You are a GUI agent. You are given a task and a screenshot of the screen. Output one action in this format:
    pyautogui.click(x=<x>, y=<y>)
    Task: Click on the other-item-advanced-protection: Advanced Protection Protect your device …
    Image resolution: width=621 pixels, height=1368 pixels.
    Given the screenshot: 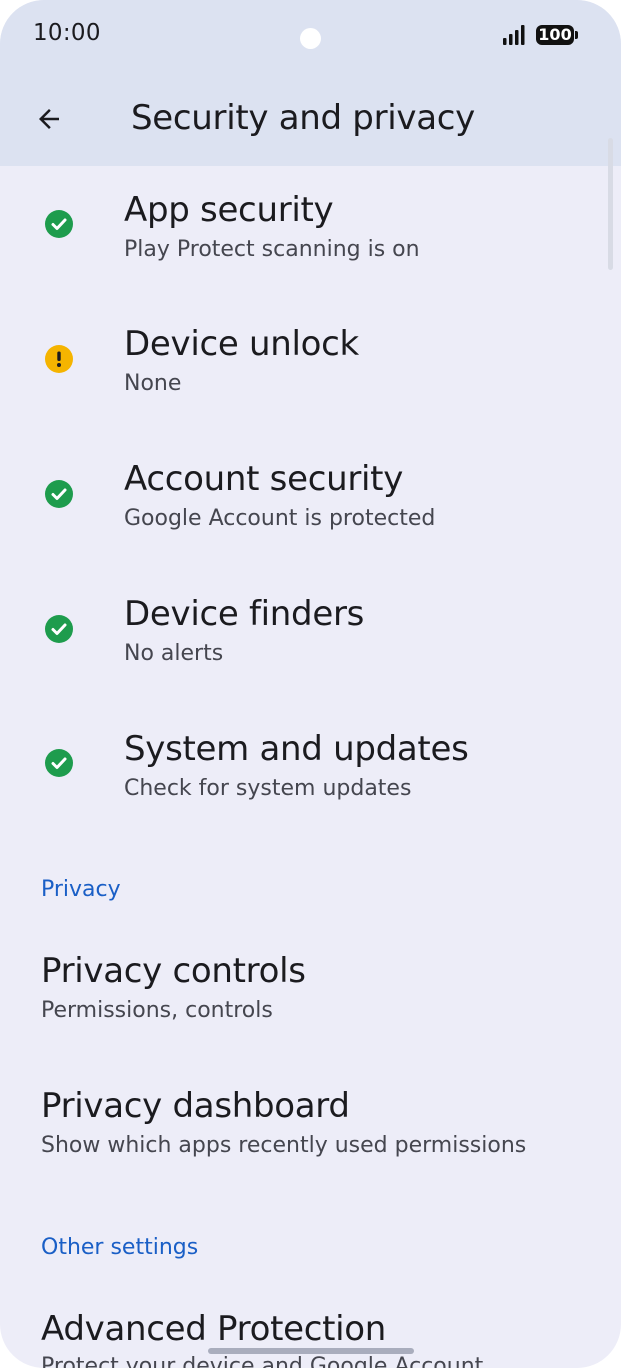 What is the action you would take?
    pyautogui.click(x=300, y=1335)
    